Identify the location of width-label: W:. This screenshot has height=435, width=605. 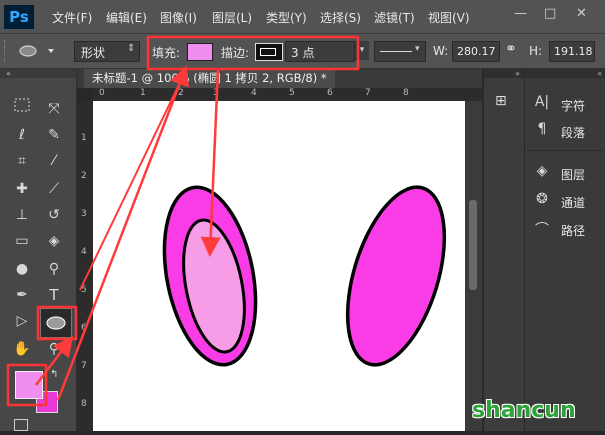
(441, 51).